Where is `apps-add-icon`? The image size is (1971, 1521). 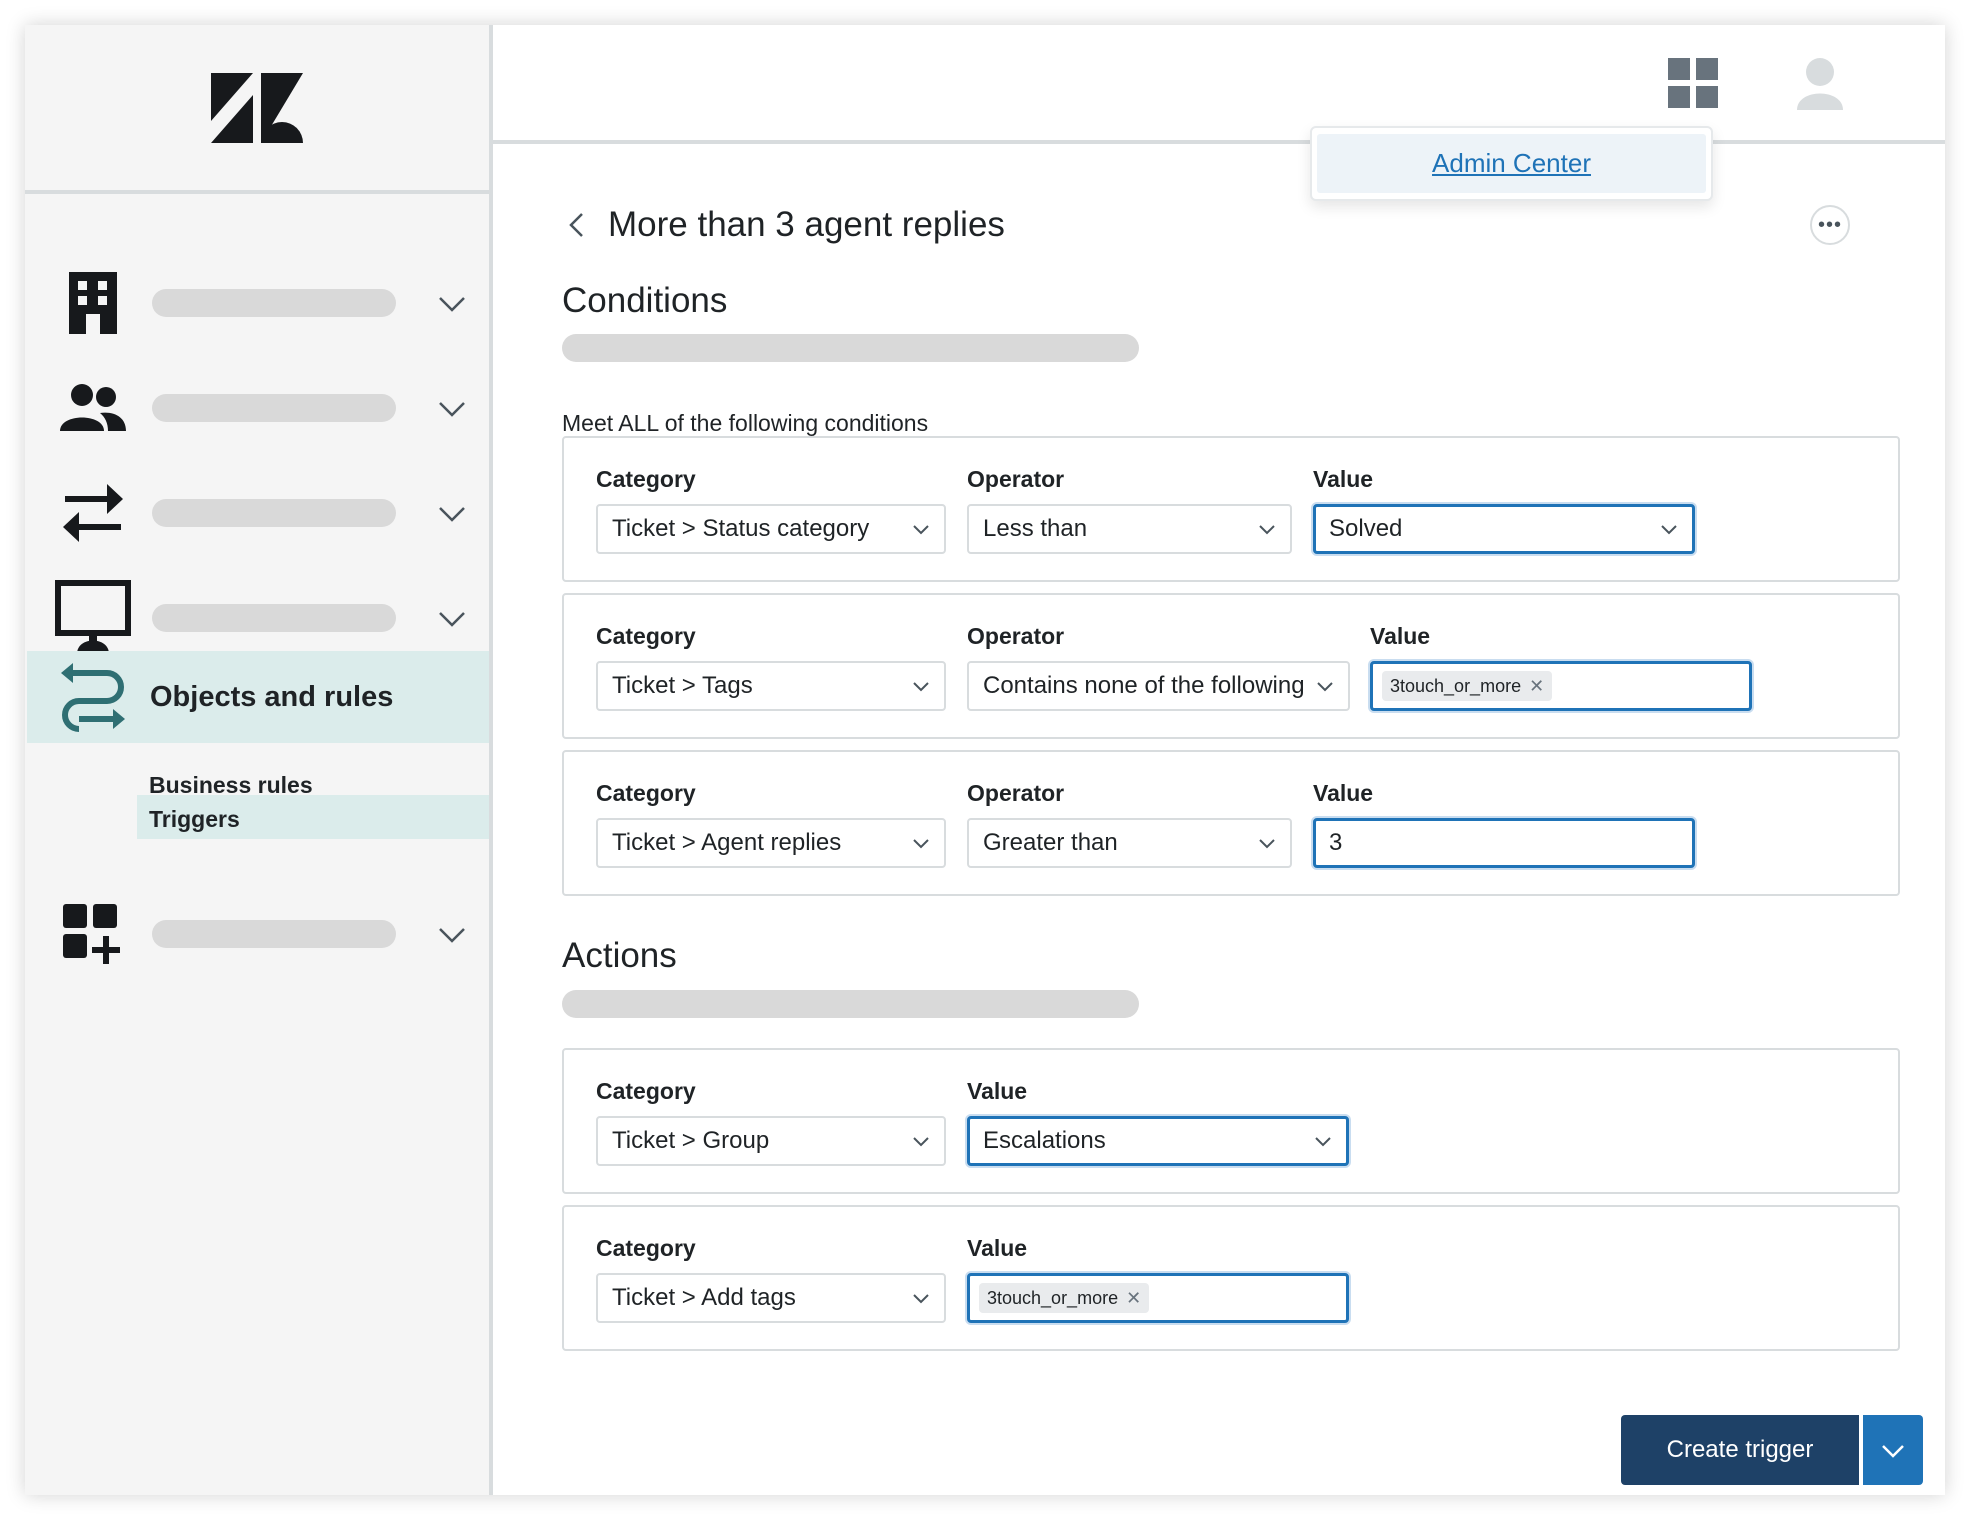
apps-add-icon is located at coordinates (93, 934).